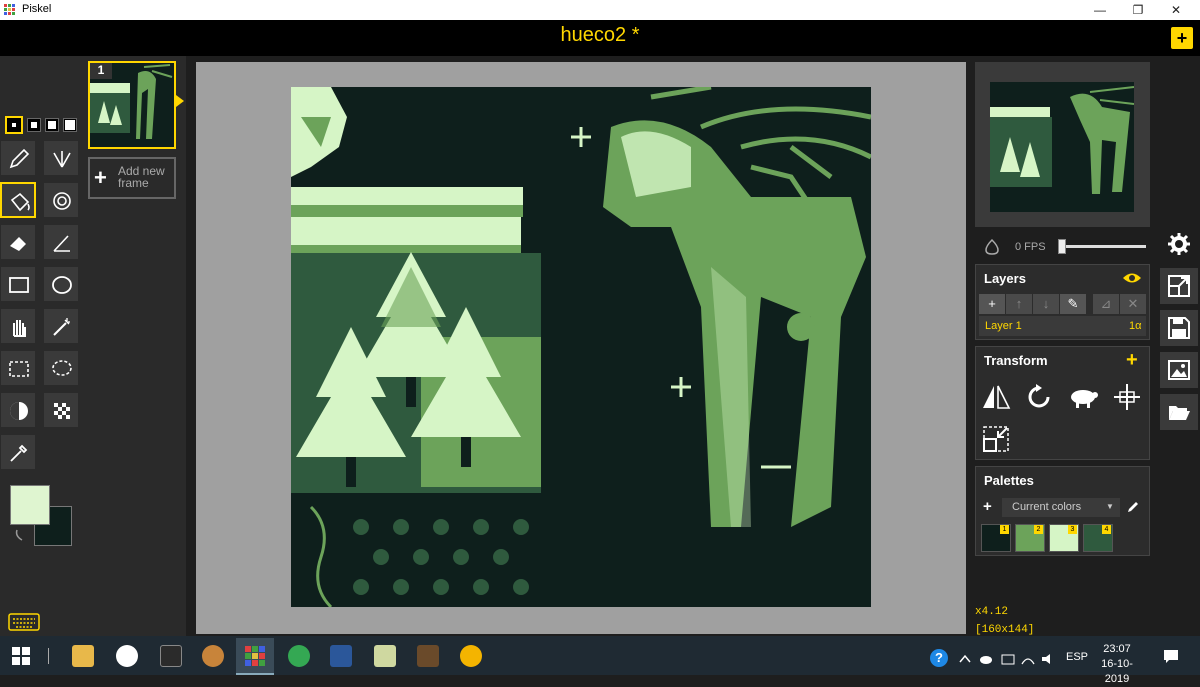 Image resolution: width=1200 pixels, height=687 pixels. I want to click on window-titlebar: Piskel — ❐ ✕, so click(600, 10).